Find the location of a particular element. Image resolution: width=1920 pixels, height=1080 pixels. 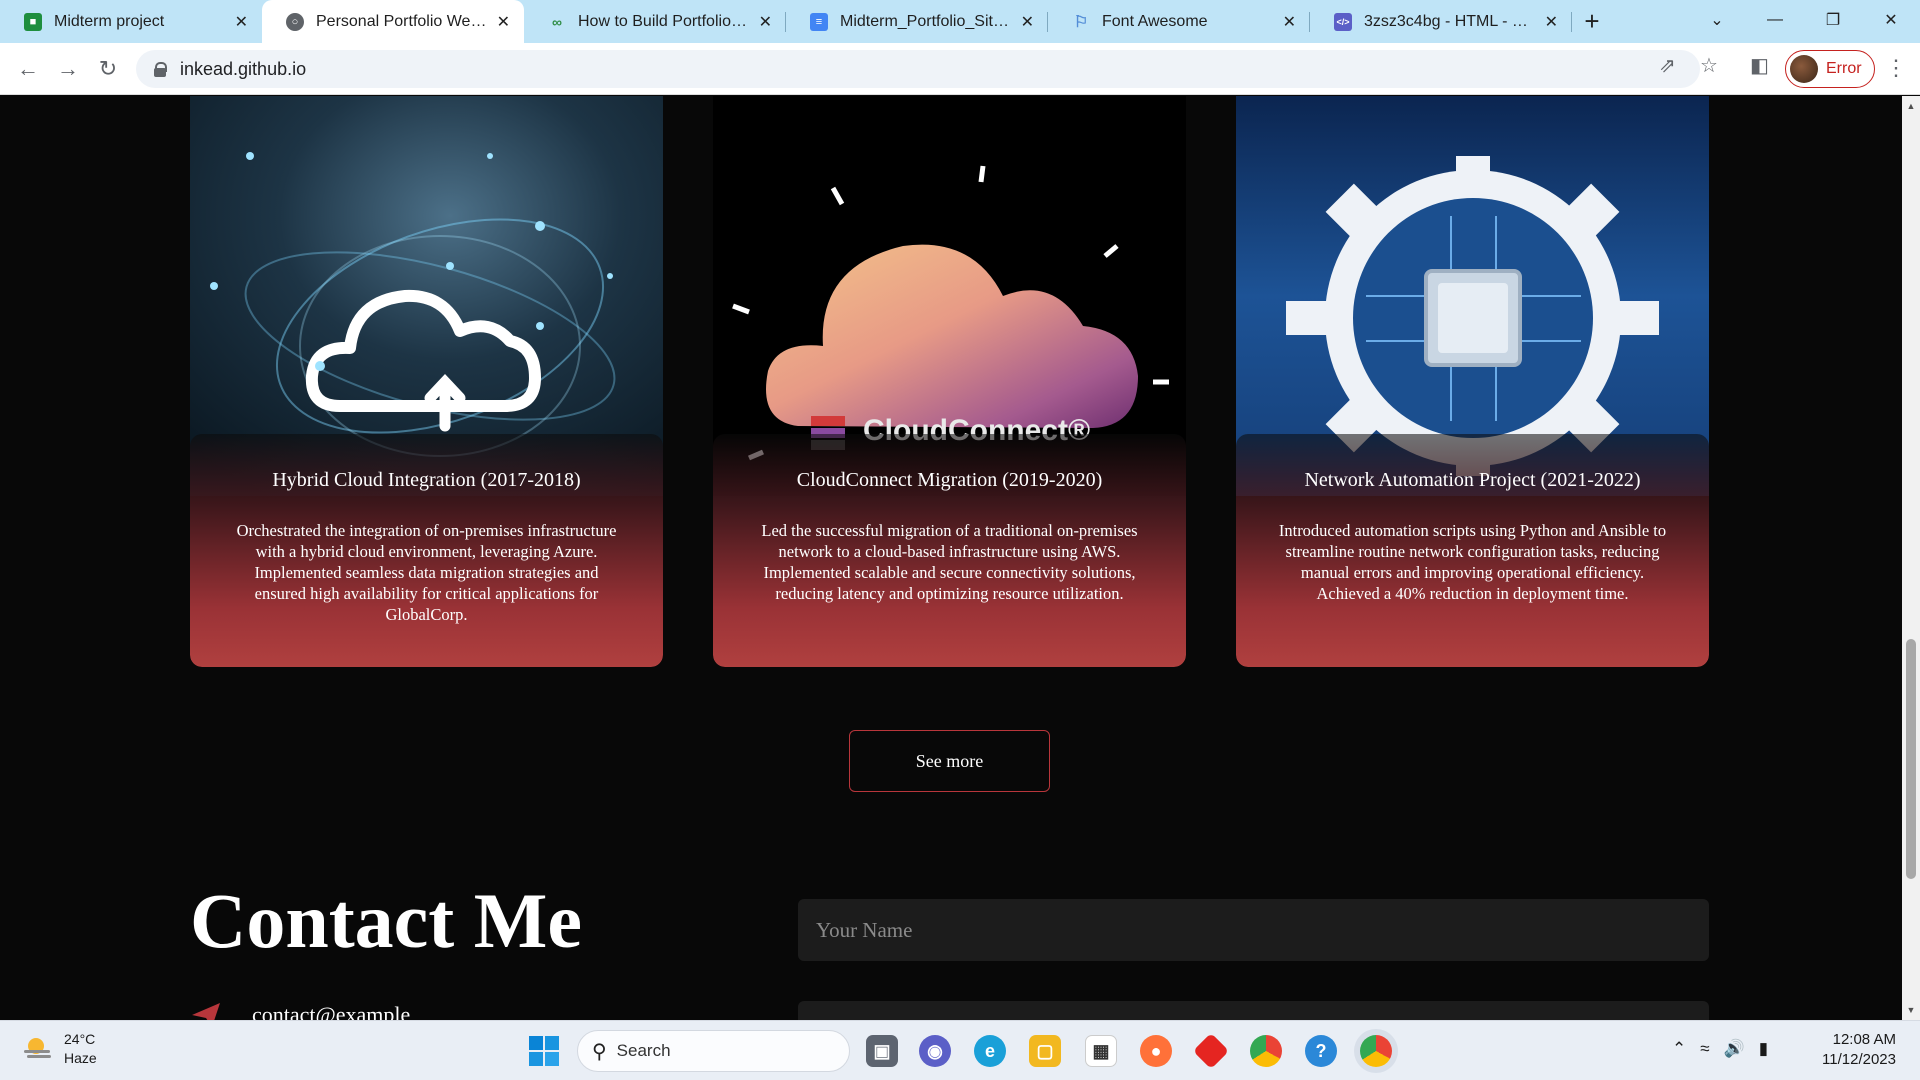

tab-title: 3zsz3c4bg - HTML - OneC is located at coordinates (1450, 21).